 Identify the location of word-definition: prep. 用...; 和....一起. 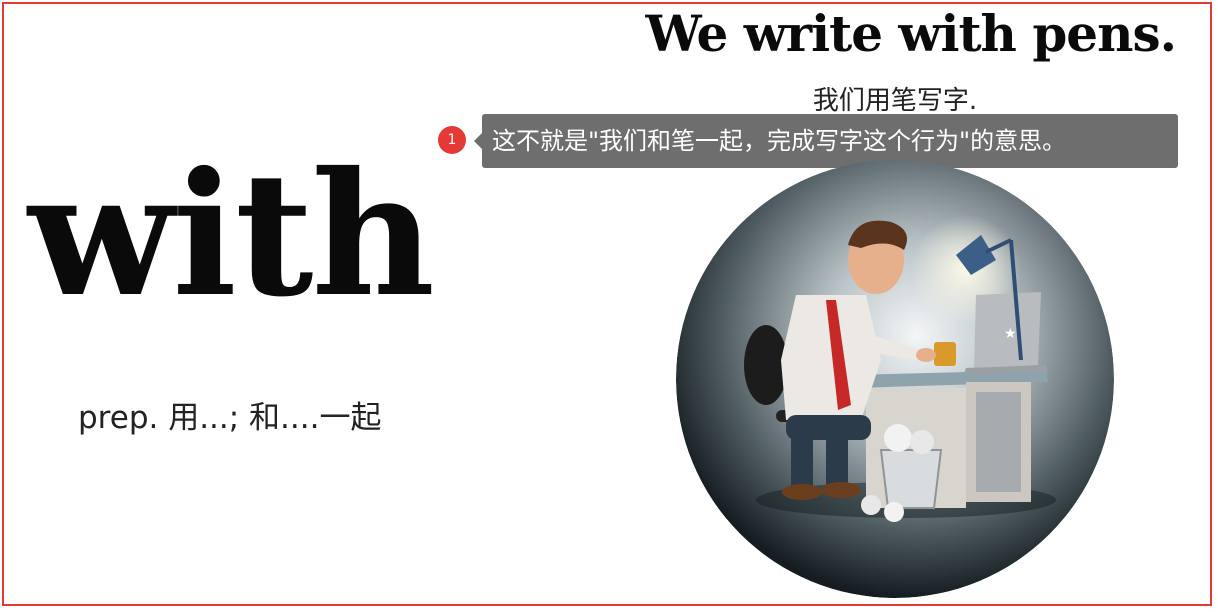
(230, 418).